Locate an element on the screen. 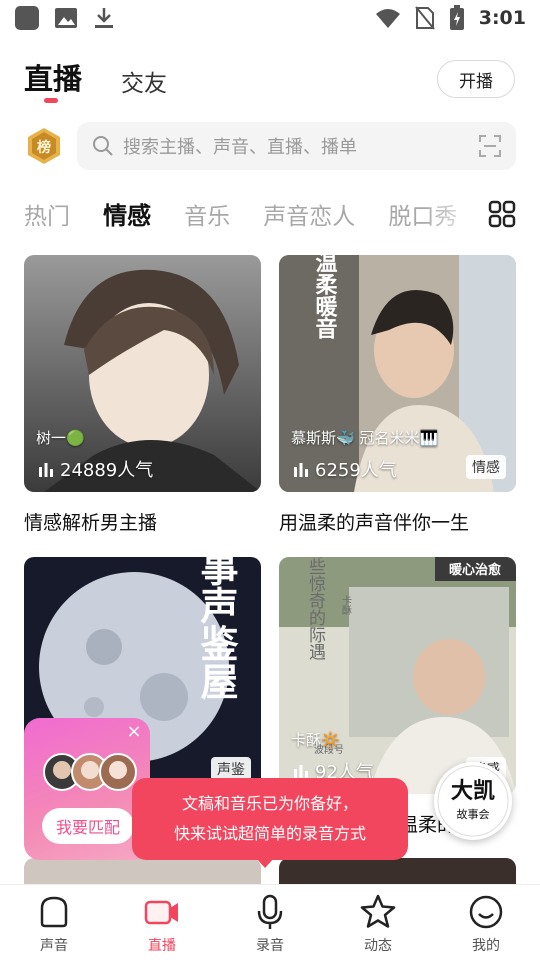 The height and width of the screenshot is (960, 540). category-tab-emotion: 情感 is located at coordinates (127, 213).